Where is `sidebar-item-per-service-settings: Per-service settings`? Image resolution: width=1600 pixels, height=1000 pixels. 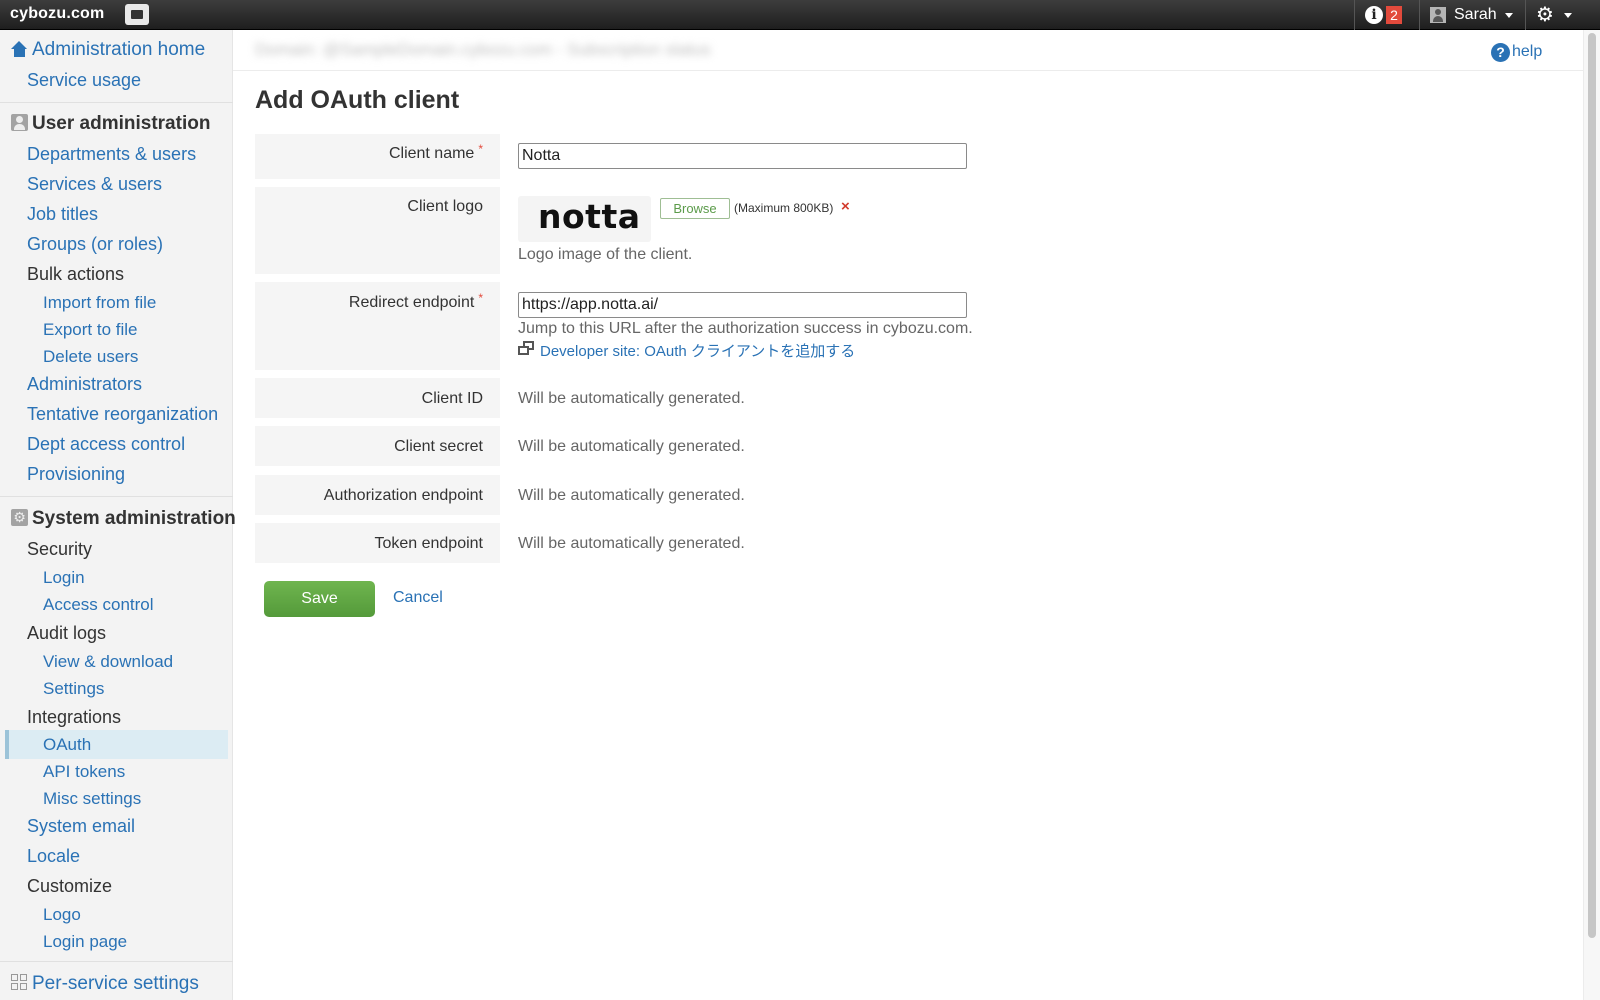
sidebar-item-per-service-settings: Per-service settings is located at coordinates (115, 984).